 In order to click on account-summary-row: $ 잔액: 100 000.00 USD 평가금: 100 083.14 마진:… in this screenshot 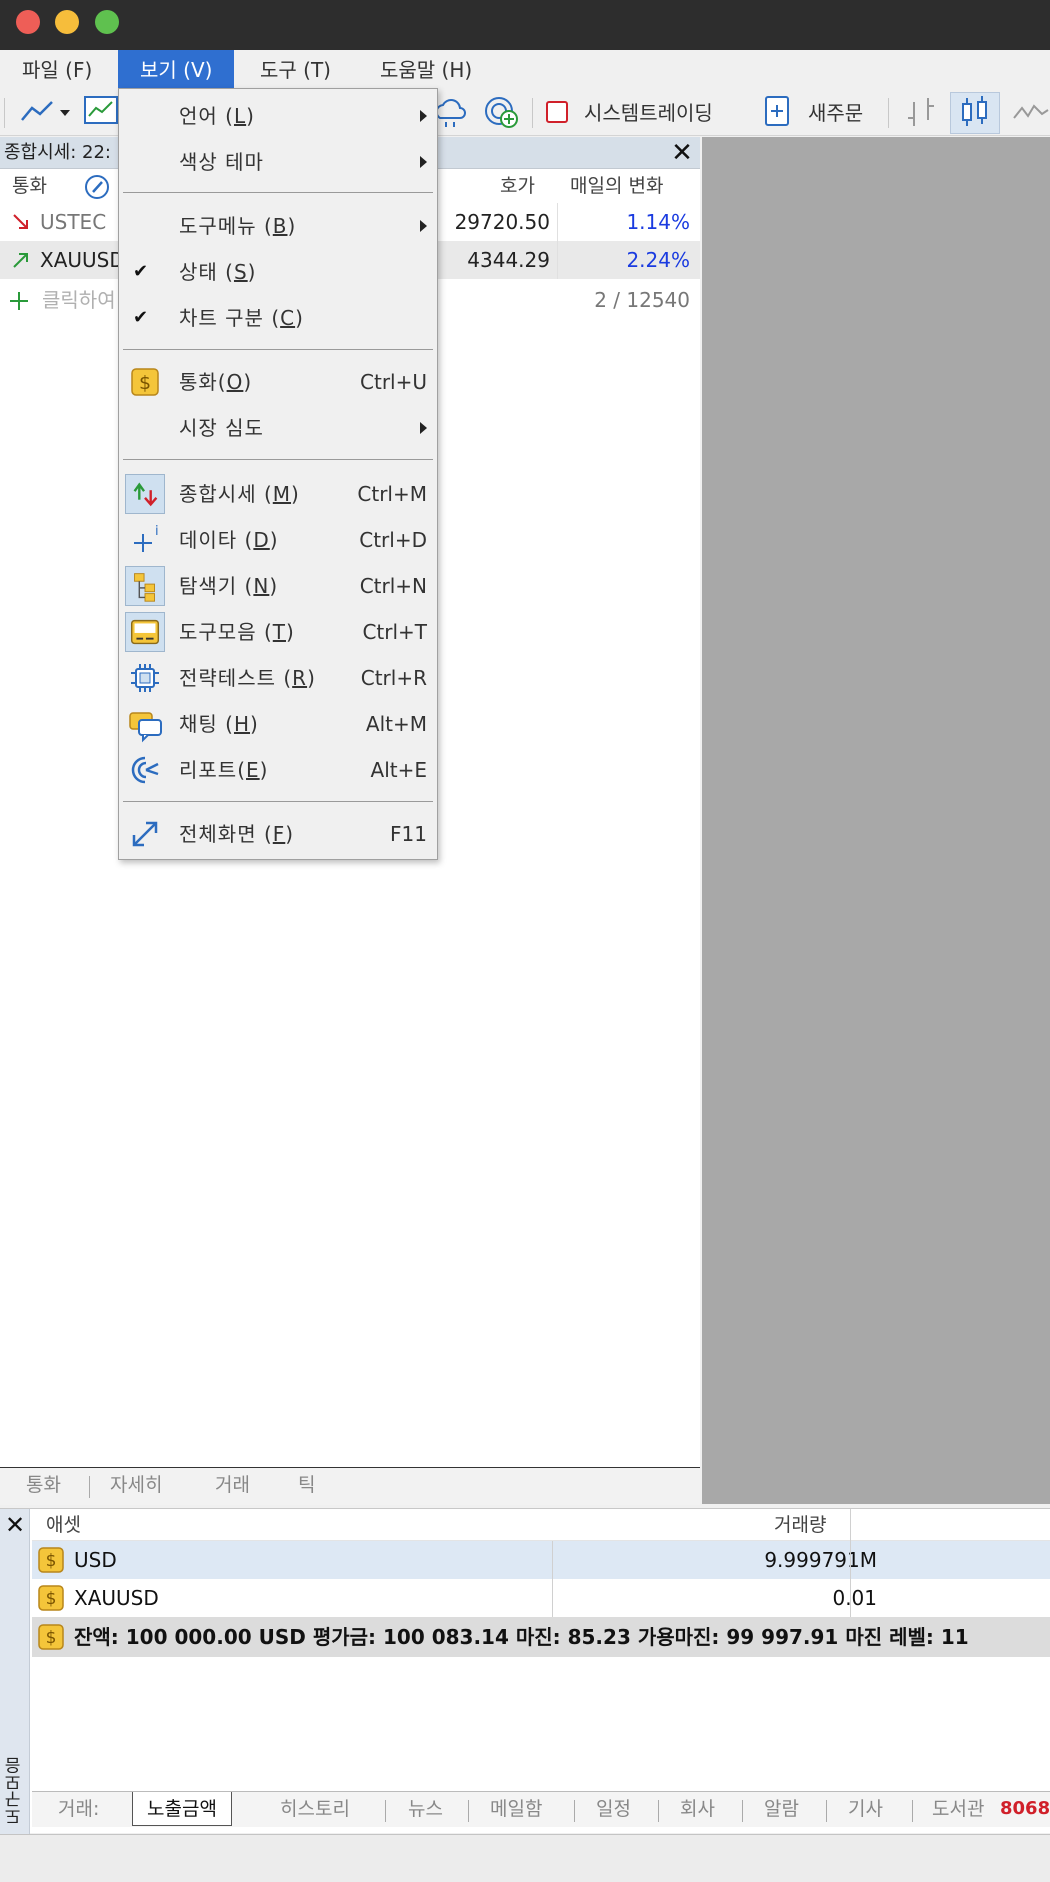, I will do `click(541, 1637)`.